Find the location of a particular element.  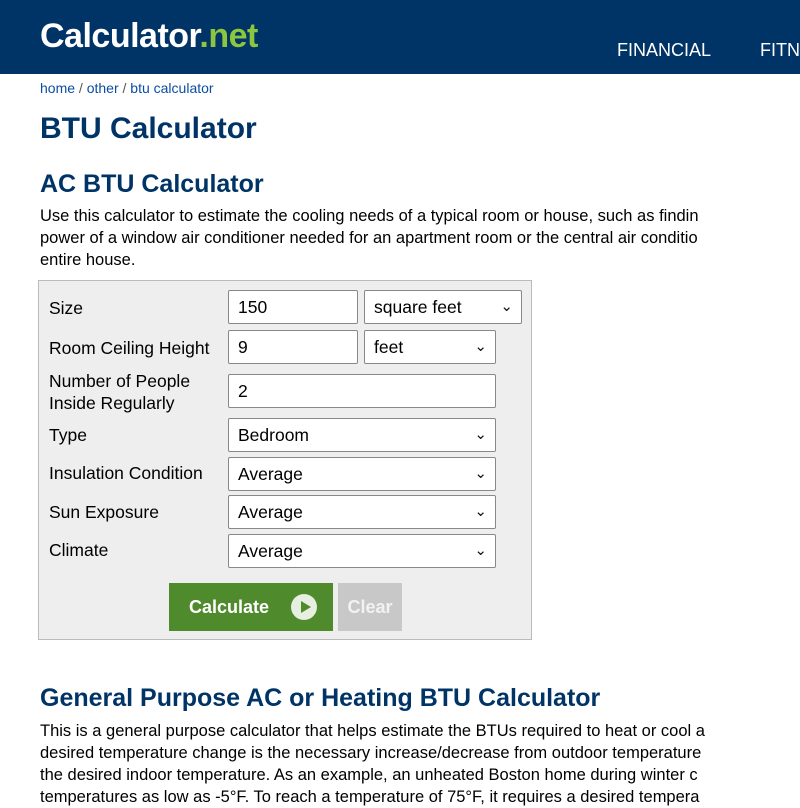

calculate-label: Calculate is located at coordinates (229, 607).